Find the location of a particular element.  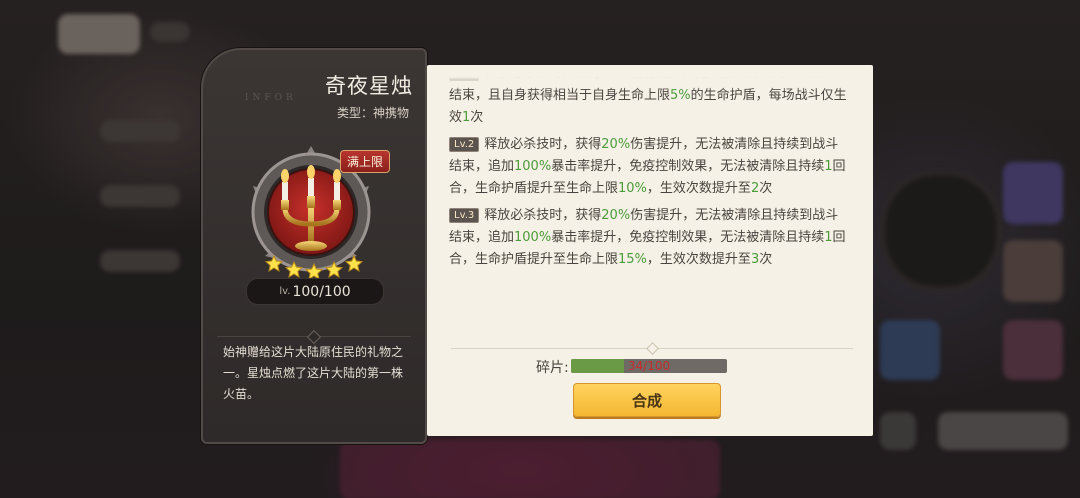

level-tag: Lv.3 is located at coordinates (464, 215).